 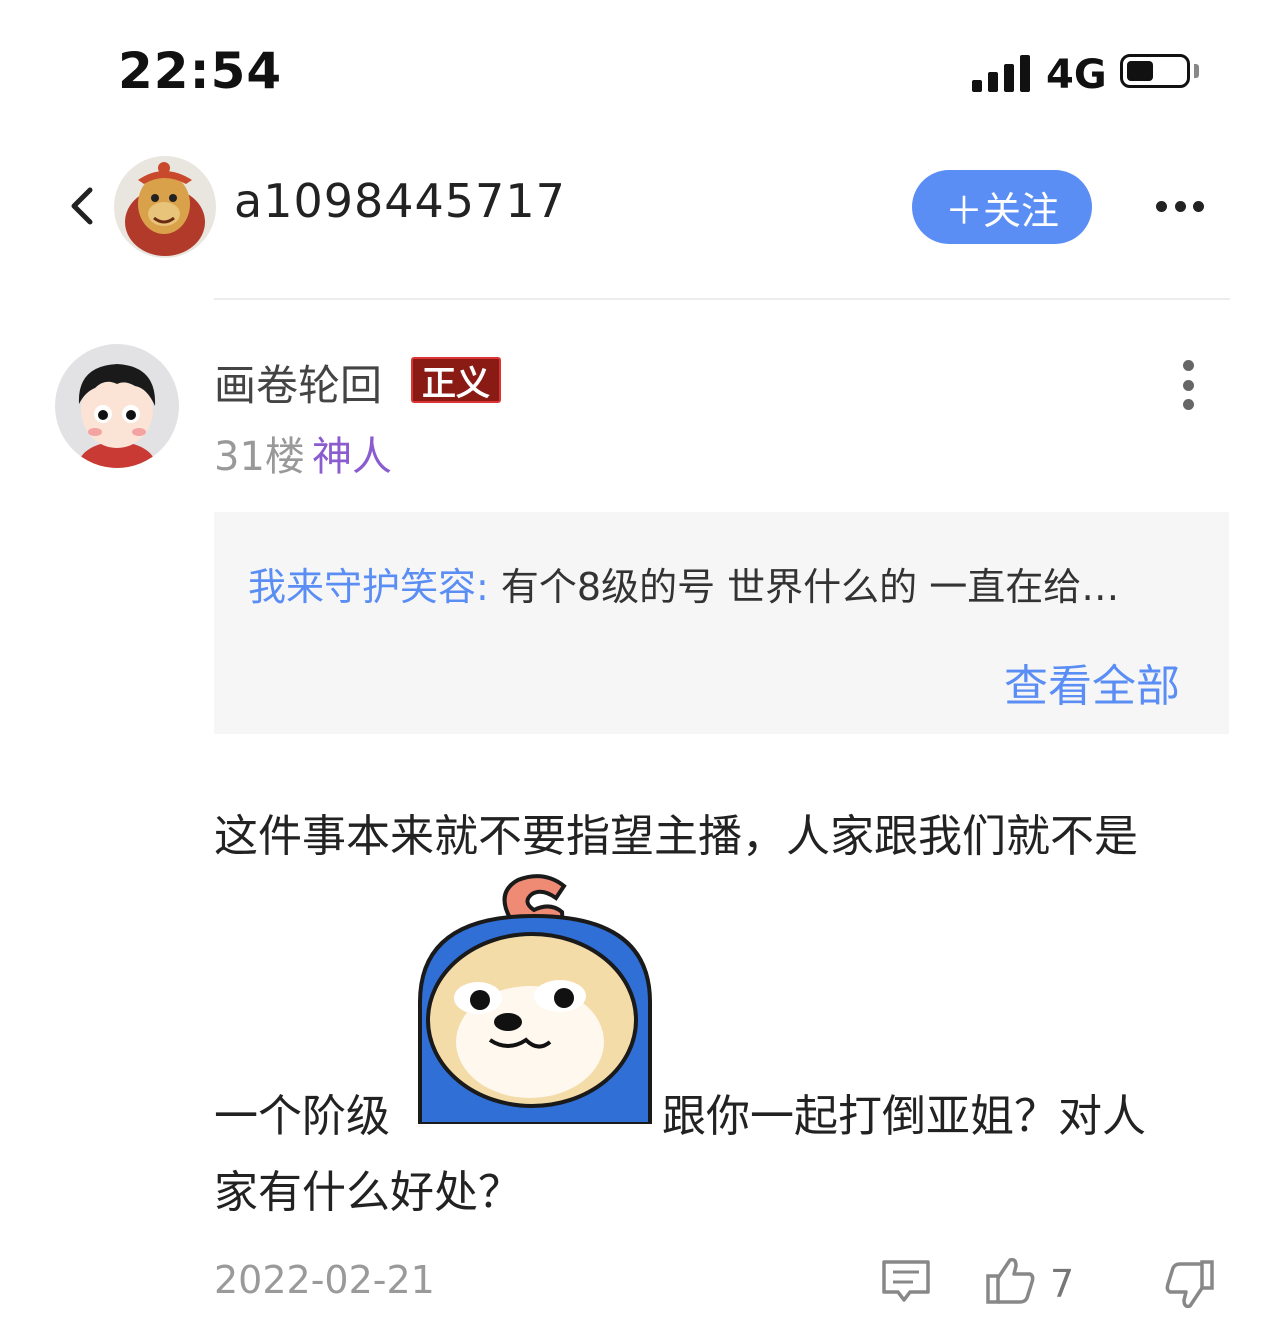 I want to click on view-all-link: 查看全部, so click(x=1092, y=682).